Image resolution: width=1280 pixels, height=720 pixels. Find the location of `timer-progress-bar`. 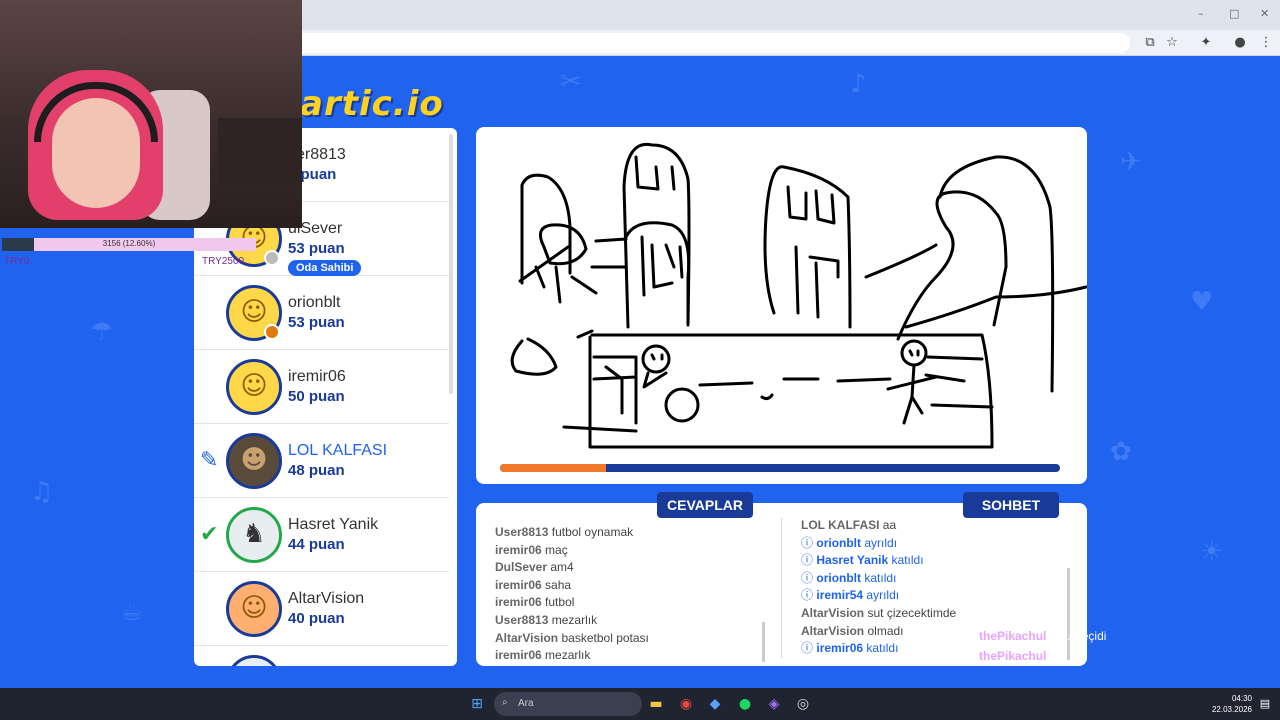

timer-progress-bar is located at coordinates (780, 468).